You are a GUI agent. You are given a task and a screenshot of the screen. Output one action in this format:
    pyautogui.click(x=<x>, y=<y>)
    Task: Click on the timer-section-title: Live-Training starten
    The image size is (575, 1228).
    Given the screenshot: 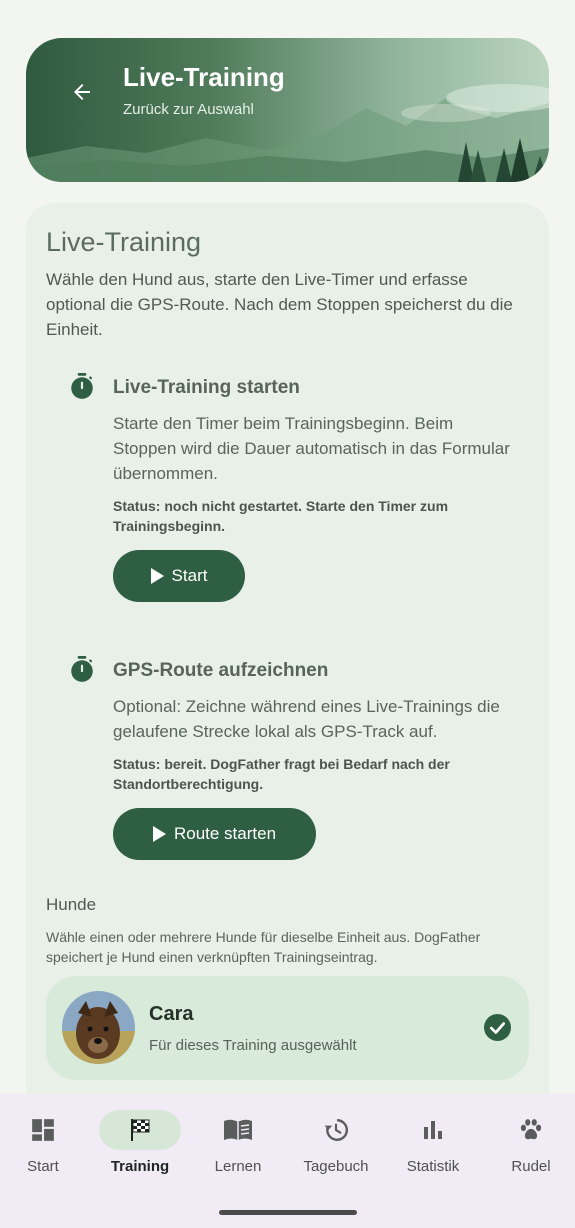 What is the action you would take?
    pyautogui.click(x=206, y=387)
    